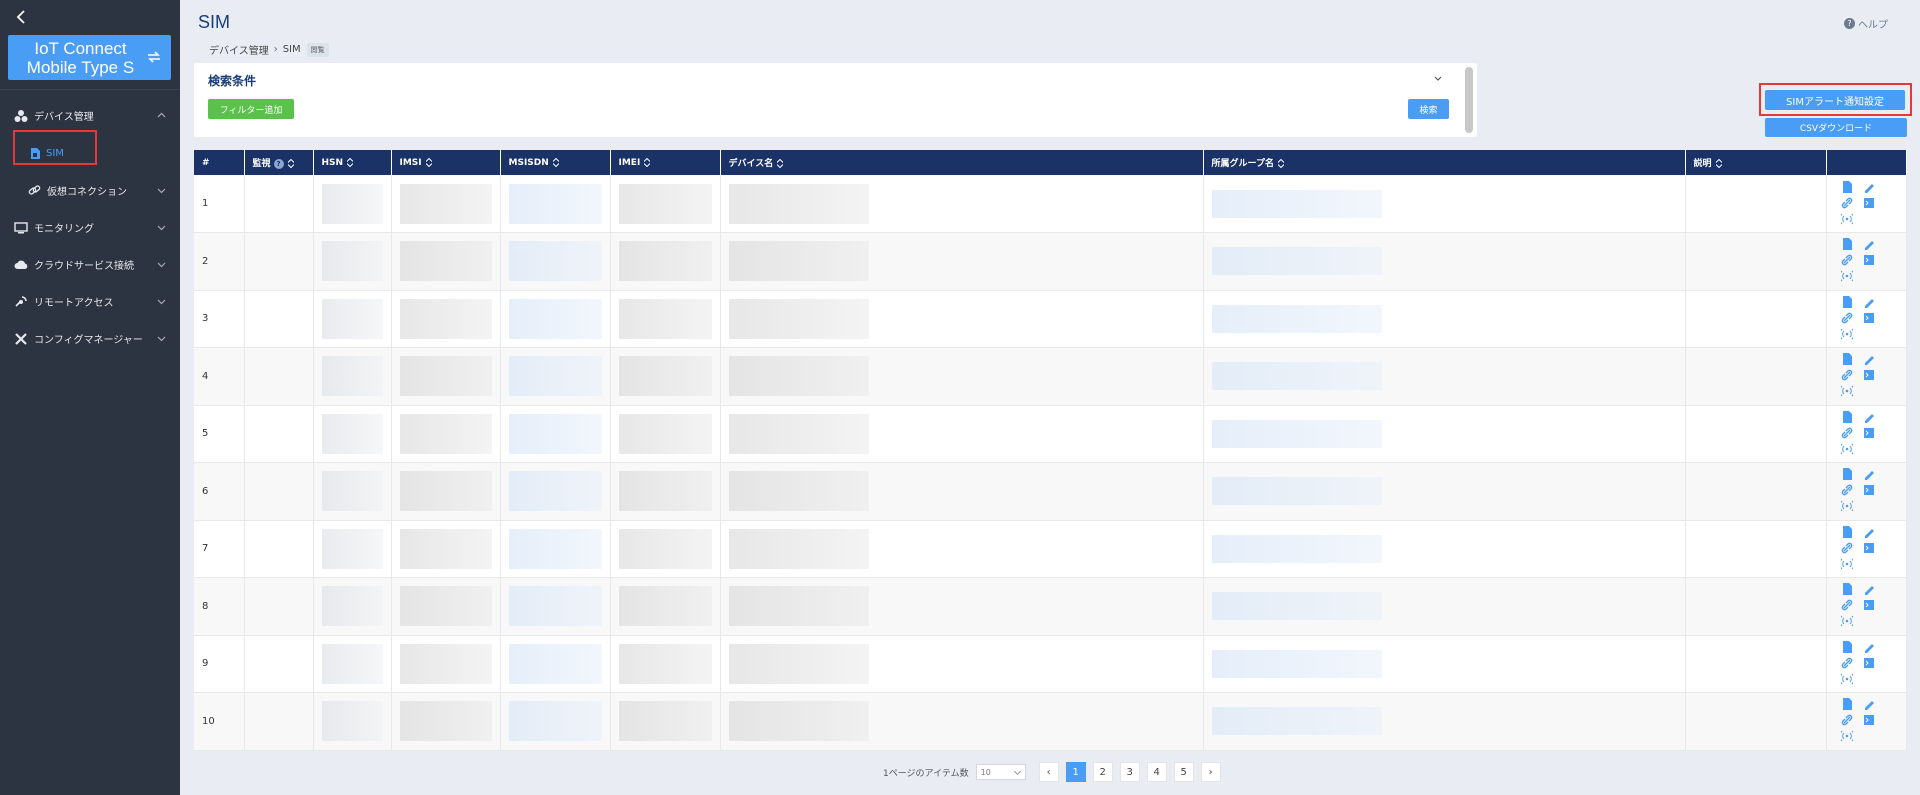  Describe the element at coordinates (1050, 261) in the screenshot. I see `table-row: 2` at that location.